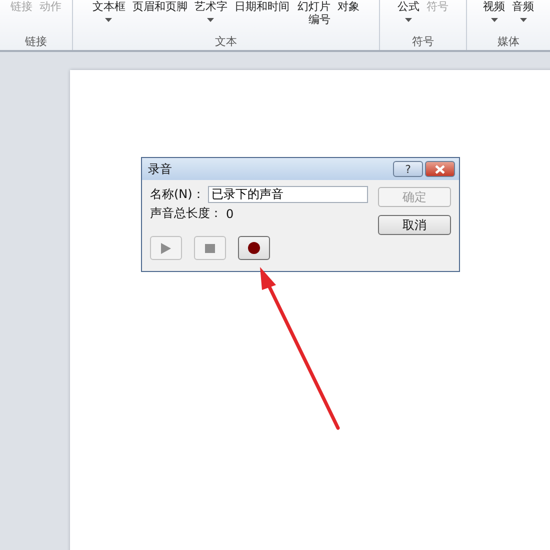  What do you see at coordinates (414, 225) in the screenshot?
I see `dialog-button: 取消` at bounding box center [414, 225].